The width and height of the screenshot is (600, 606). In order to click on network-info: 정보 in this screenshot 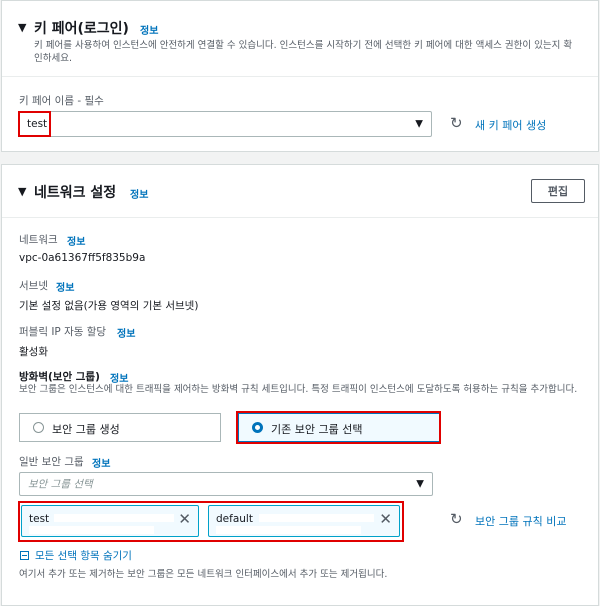, I will do `click(76, 240)`.